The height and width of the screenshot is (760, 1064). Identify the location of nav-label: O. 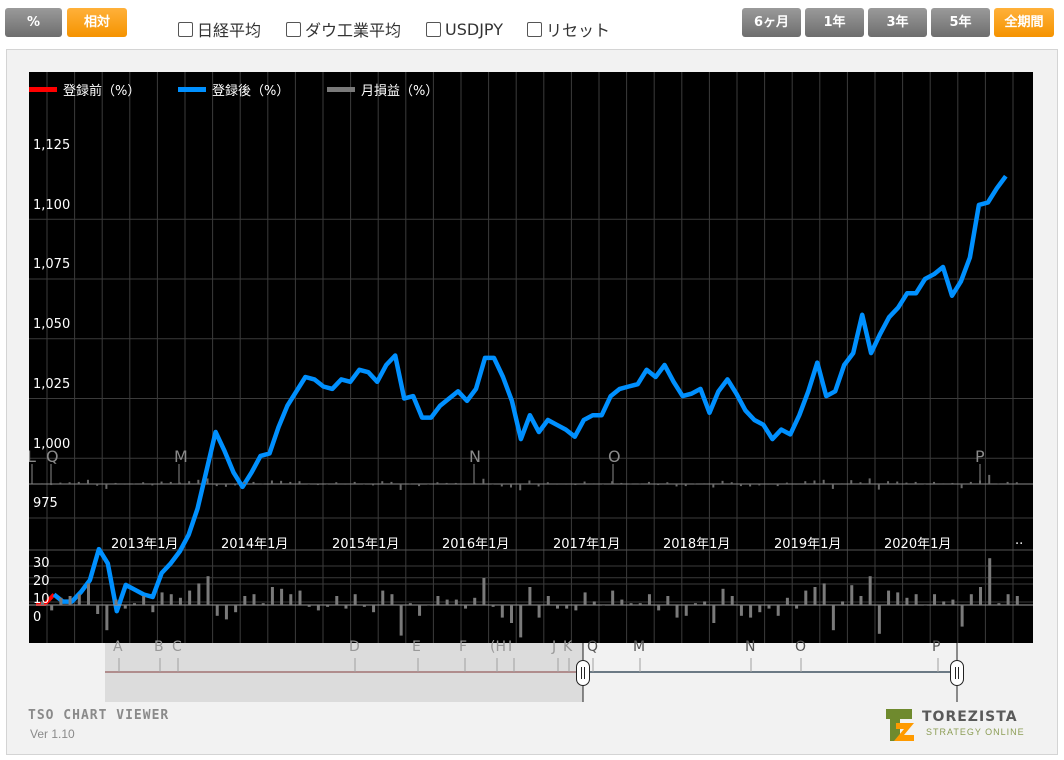
(801, 647).